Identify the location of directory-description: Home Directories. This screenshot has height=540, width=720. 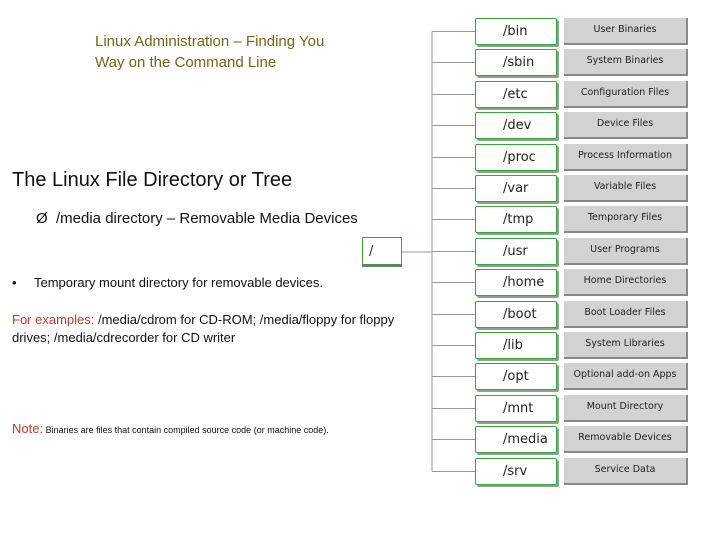
(626, 282).